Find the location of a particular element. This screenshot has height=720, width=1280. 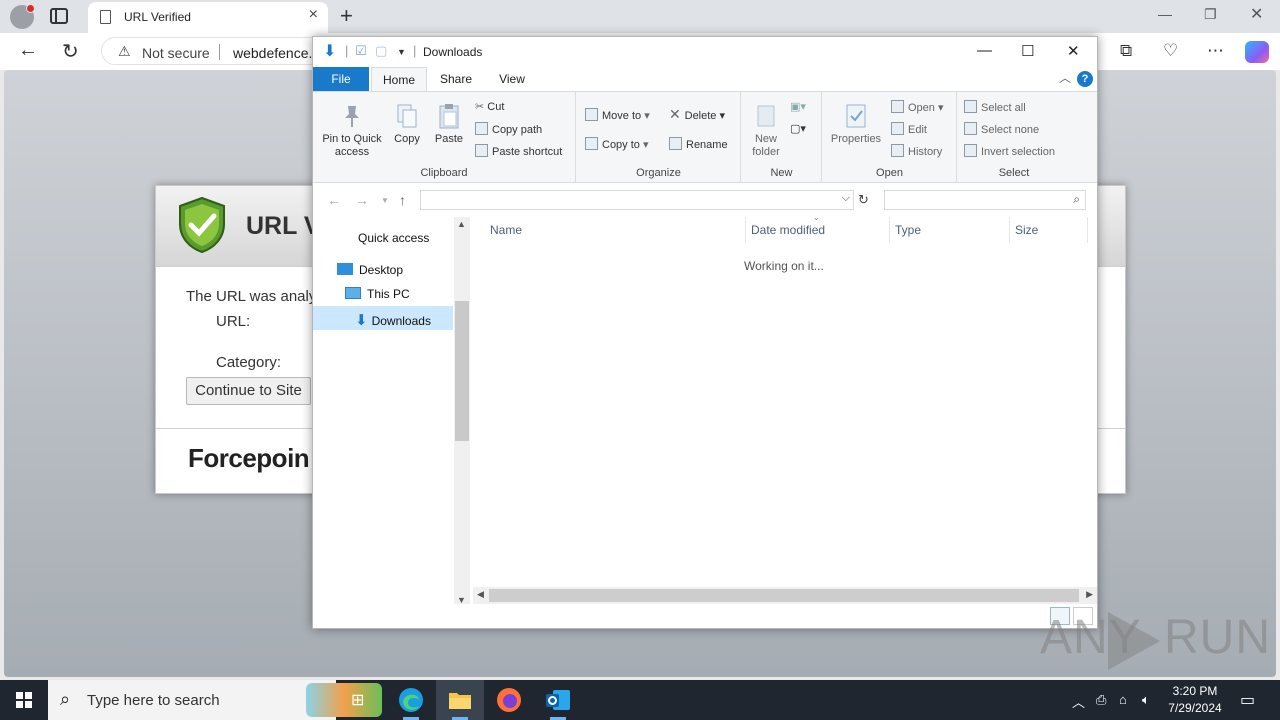

rename-button: Rename is located at coordinates (698, 144).